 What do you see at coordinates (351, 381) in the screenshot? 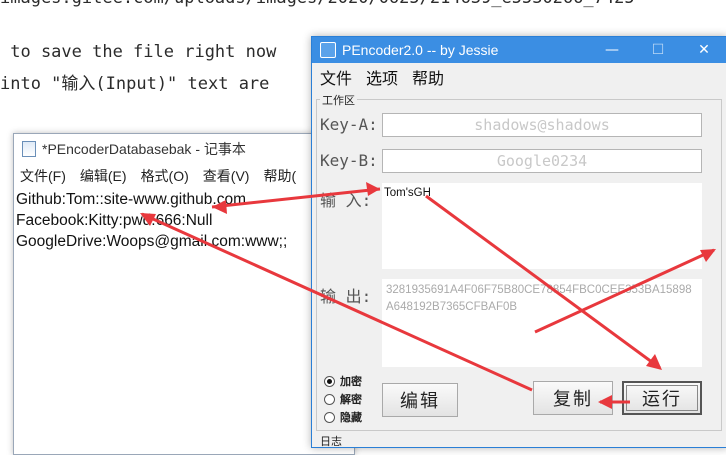
I see `mode-encrypt-label: 加密` at bounding box center [351, 381].